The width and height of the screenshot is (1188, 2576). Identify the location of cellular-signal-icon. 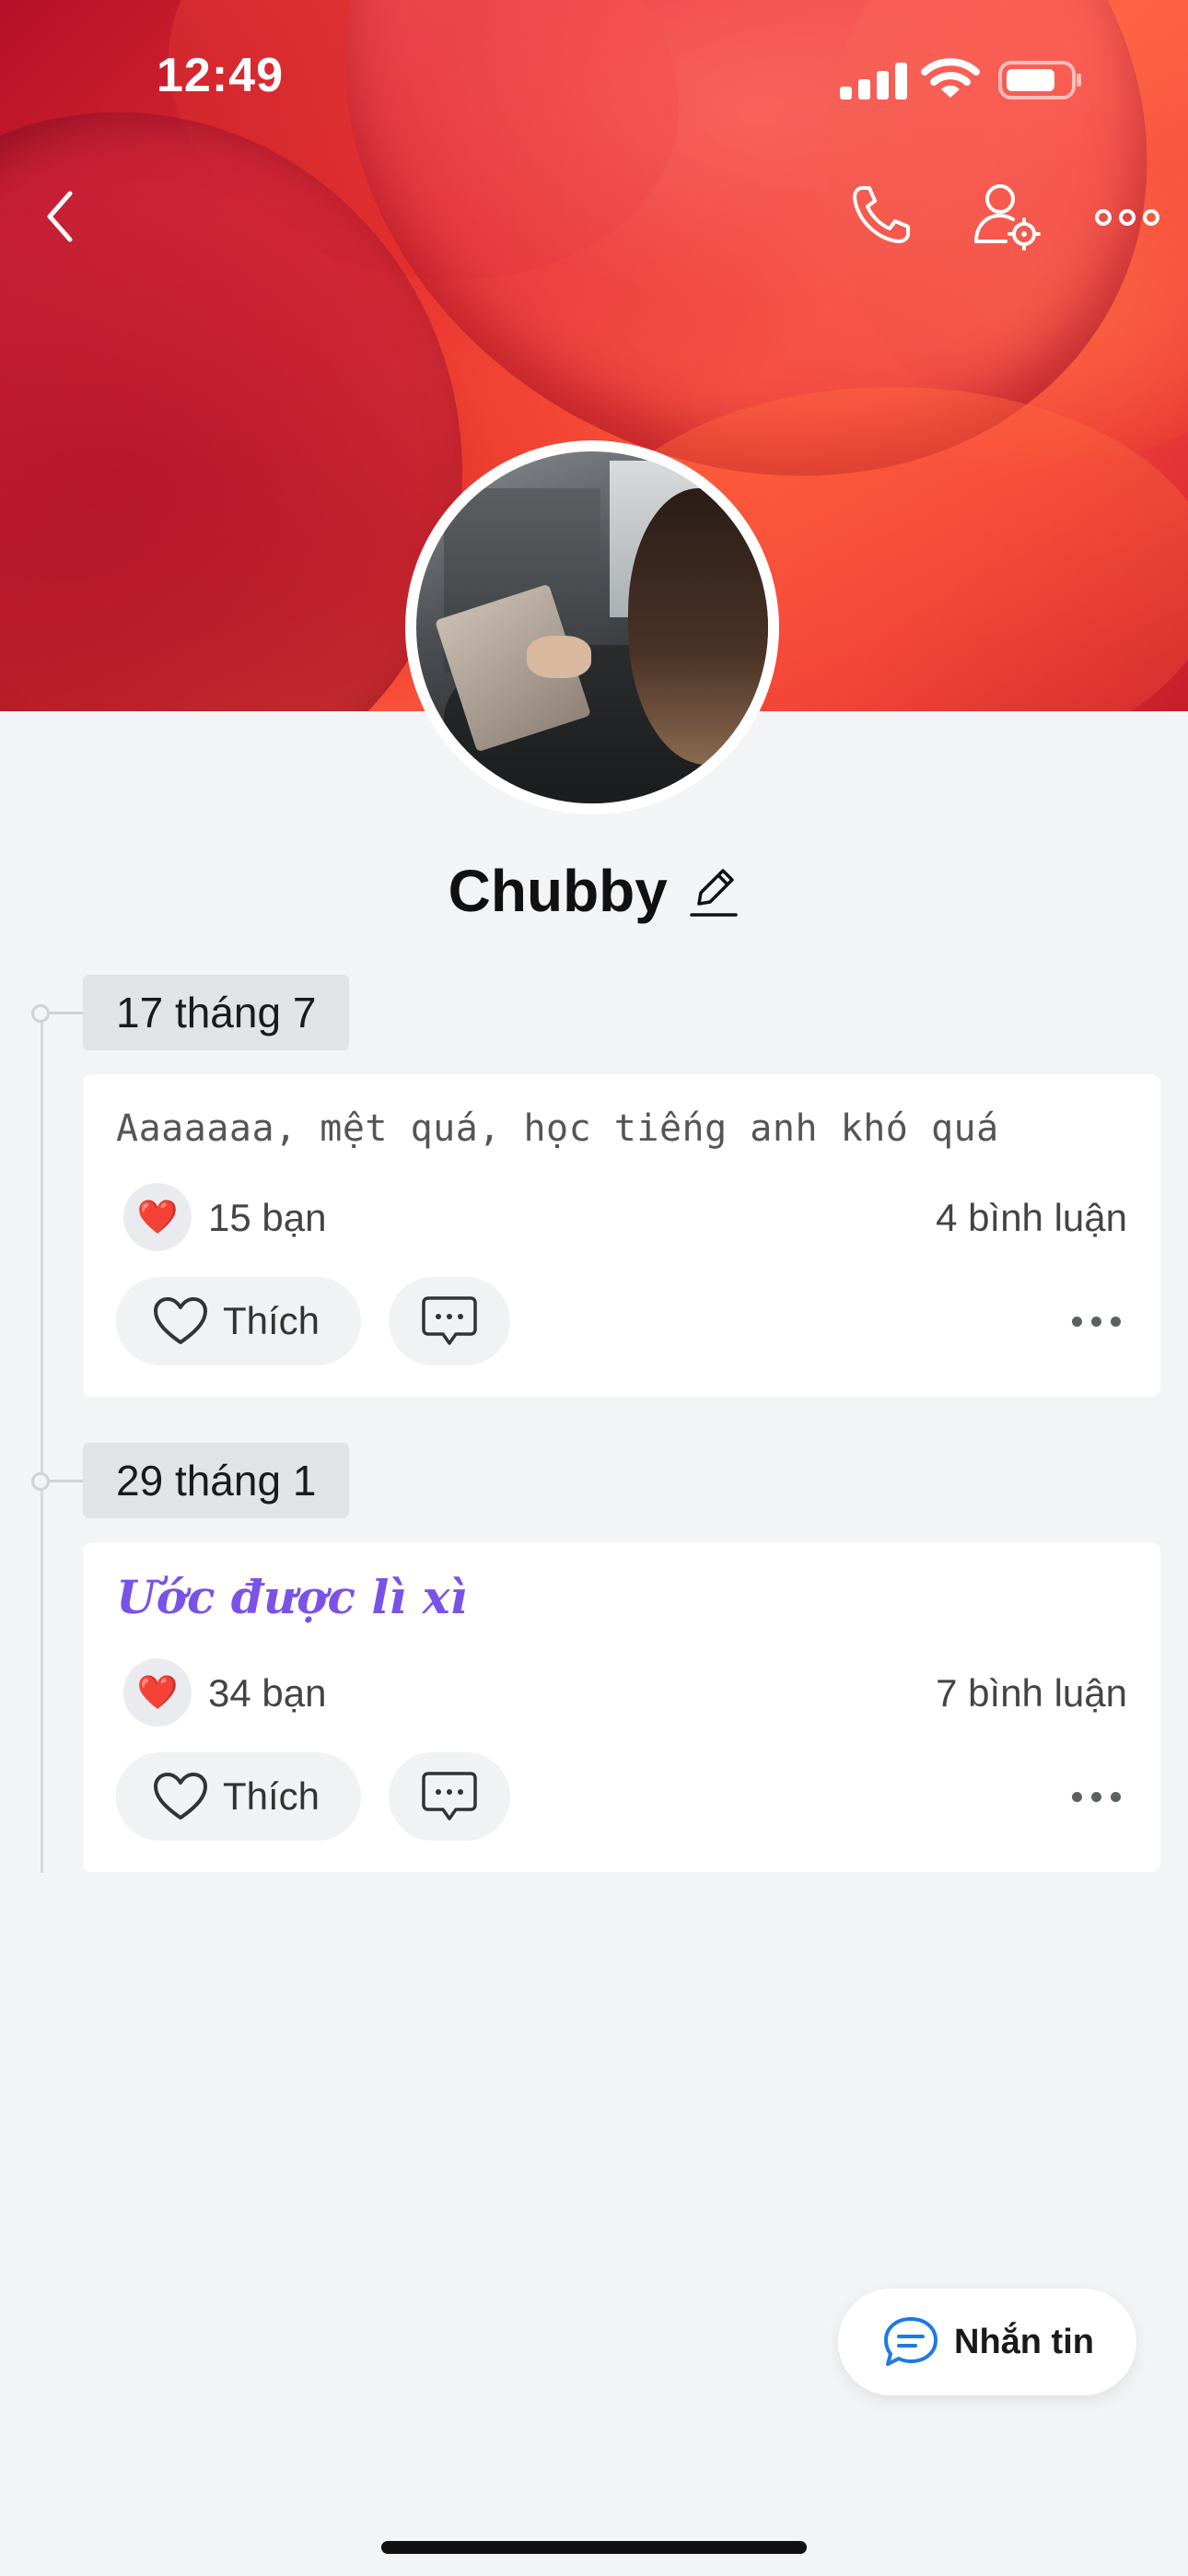
(874, 80).